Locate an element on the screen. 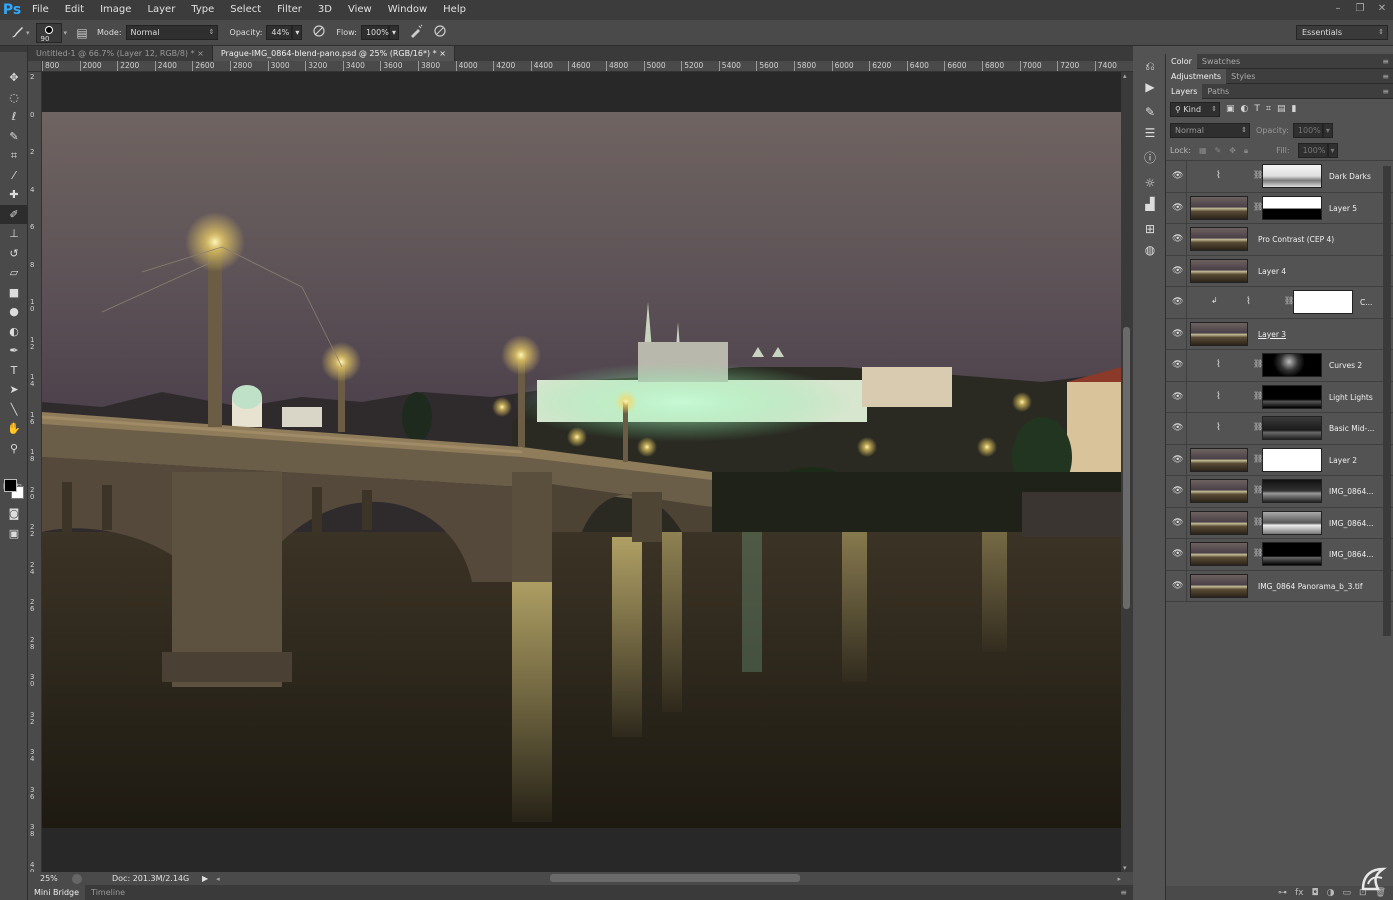 The image size is (1393, 900). clone-stamp-tool-icon: ⊥ is located at coordinates (14, 234).